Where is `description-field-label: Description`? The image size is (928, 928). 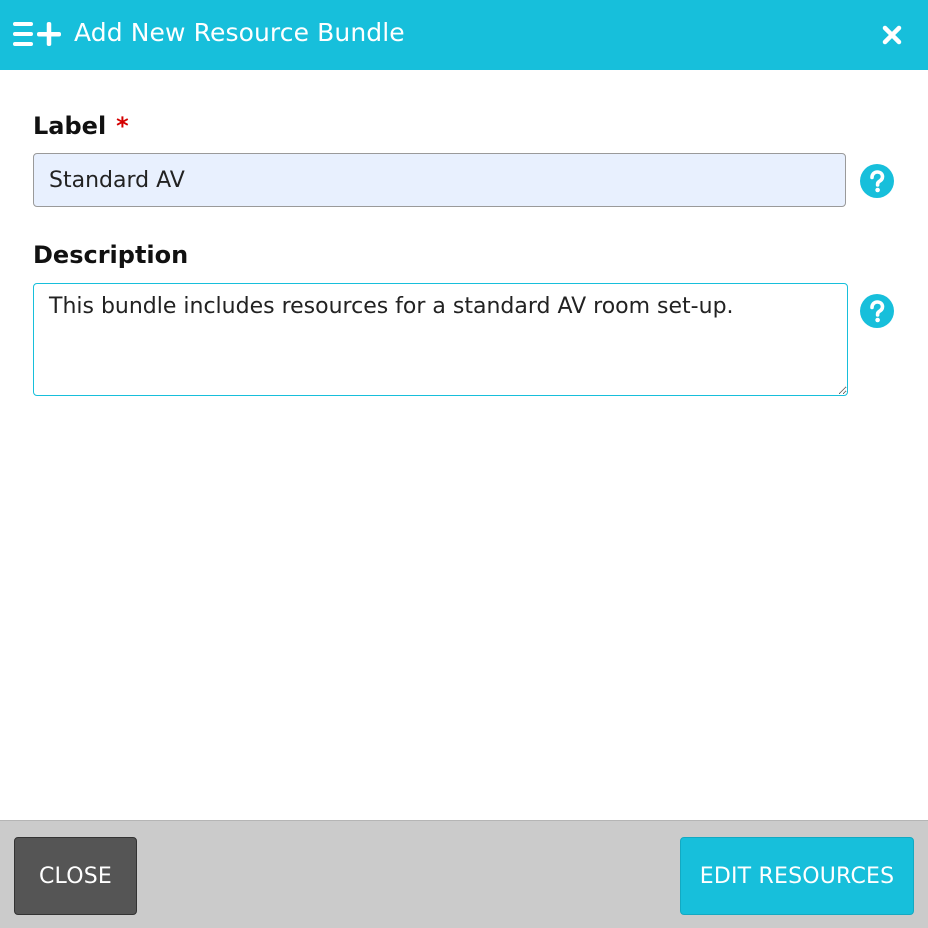
description-field-label: Description is located at coordinates (111, 255).